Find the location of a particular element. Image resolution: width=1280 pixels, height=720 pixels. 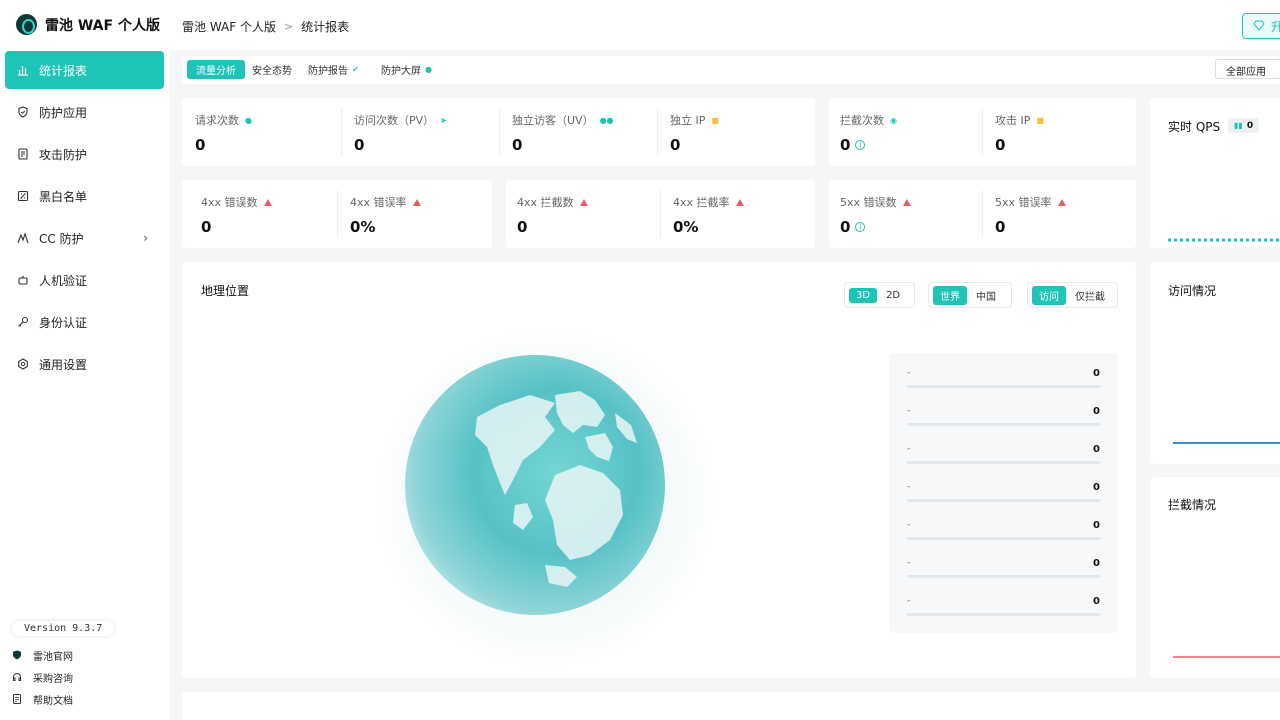

purchase-consult-link: 采购咨询 is located at coordinates (42, 677).